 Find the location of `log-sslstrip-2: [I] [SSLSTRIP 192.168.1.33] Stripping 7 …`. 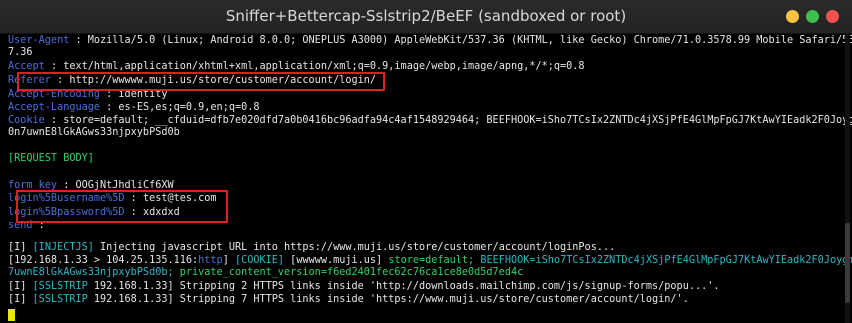

log-sslstrip-2: [I] [SSLSTRIP 192.168.1.33] Stripping 7 … is located at coordinates (348, 300).